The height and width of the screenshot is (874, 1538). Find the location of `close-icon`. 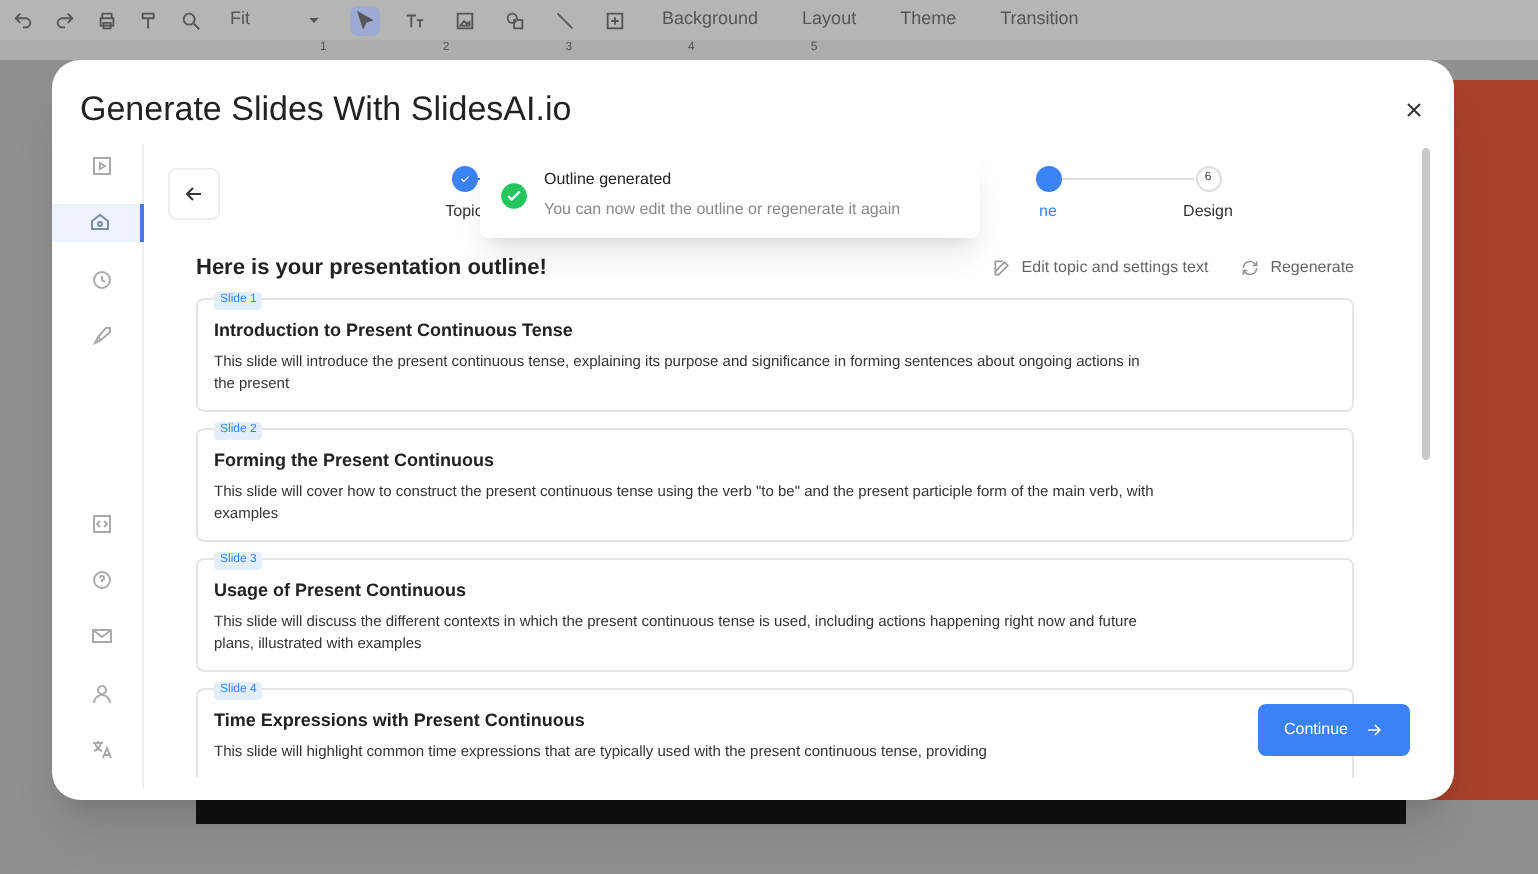

close-icon is located at coordinates (1414, 110).